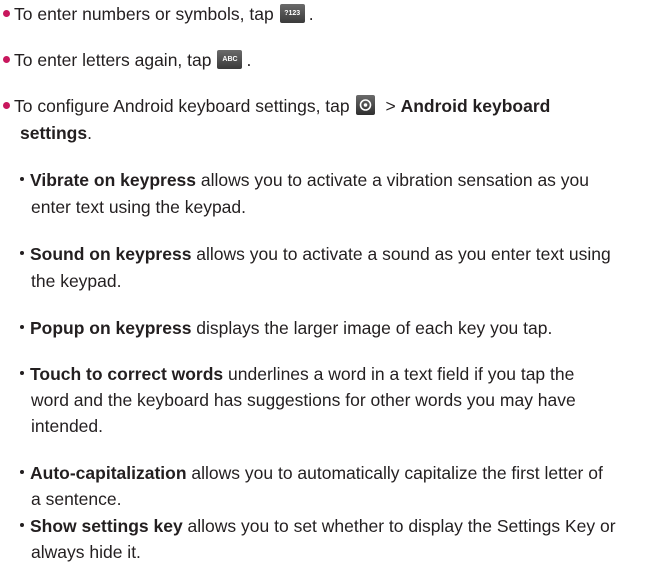 The height and width of the screenshot is (567, 651). I want to click on setting-term: Show settings key, so click(106, 526).